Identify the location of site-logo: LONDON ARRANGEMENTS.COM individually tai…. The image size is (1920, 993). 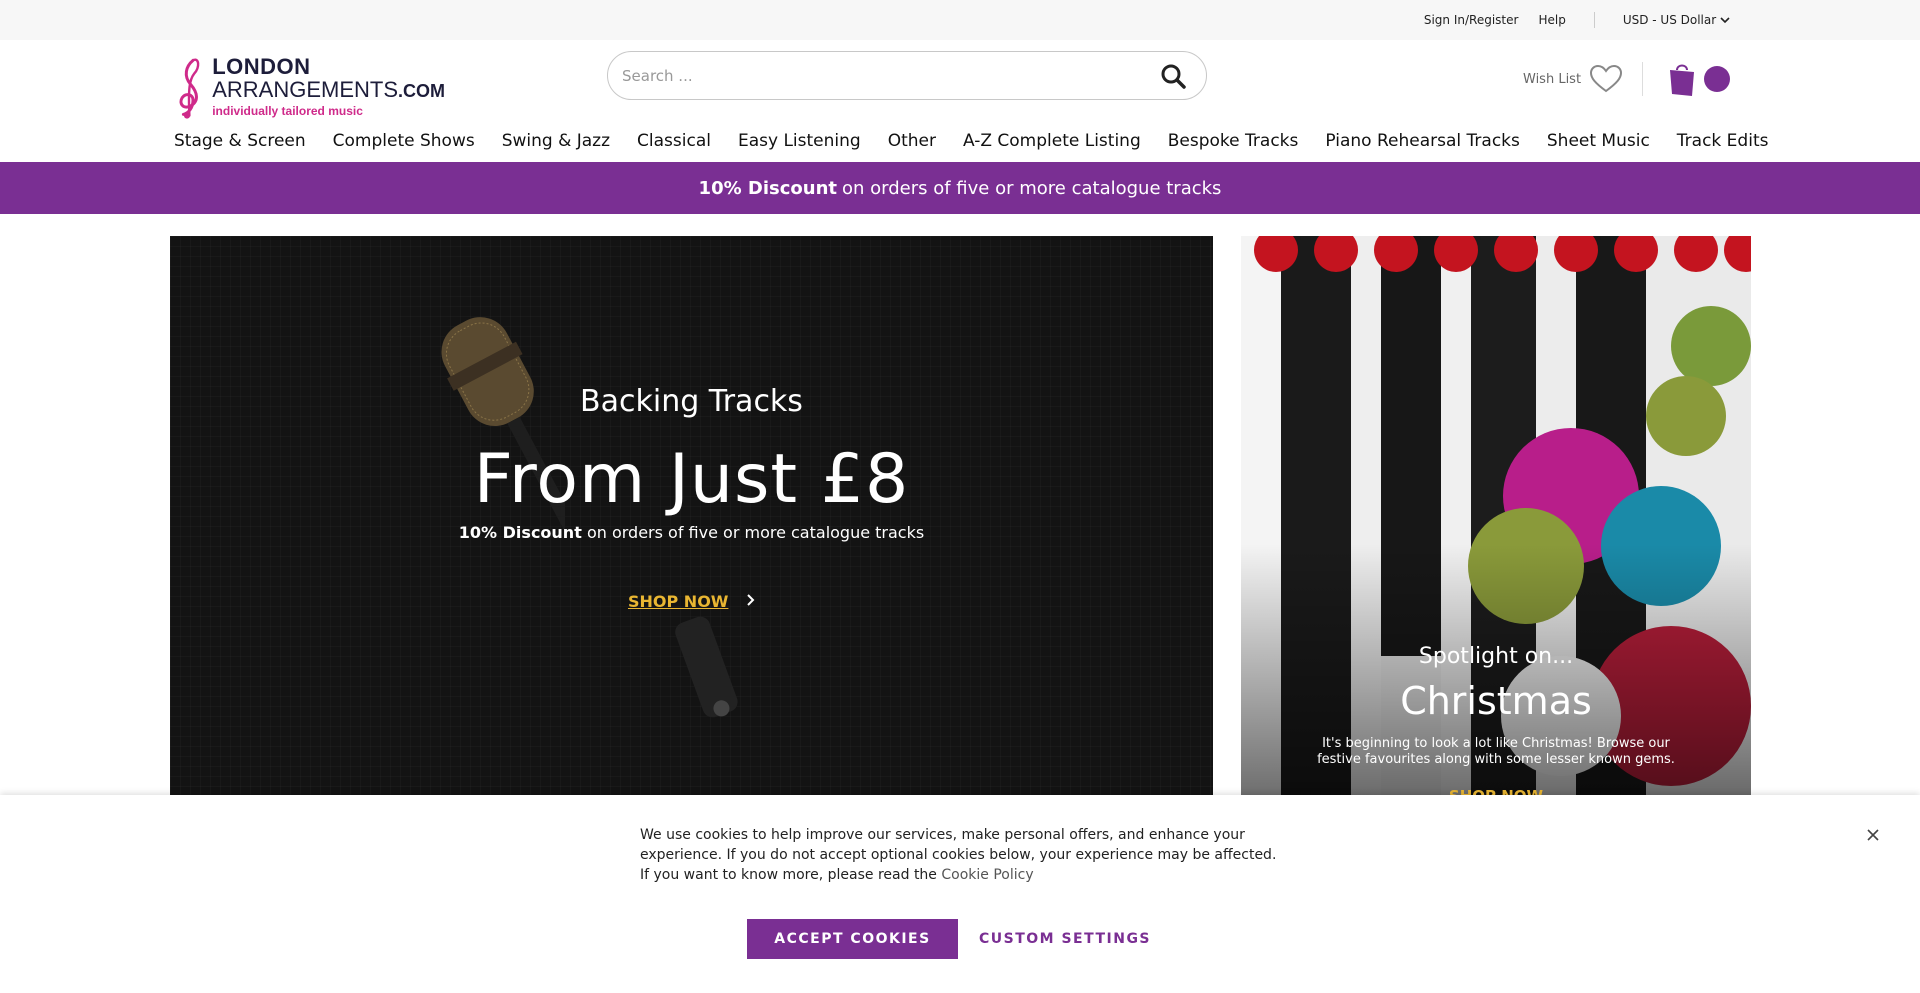
(310, 82).